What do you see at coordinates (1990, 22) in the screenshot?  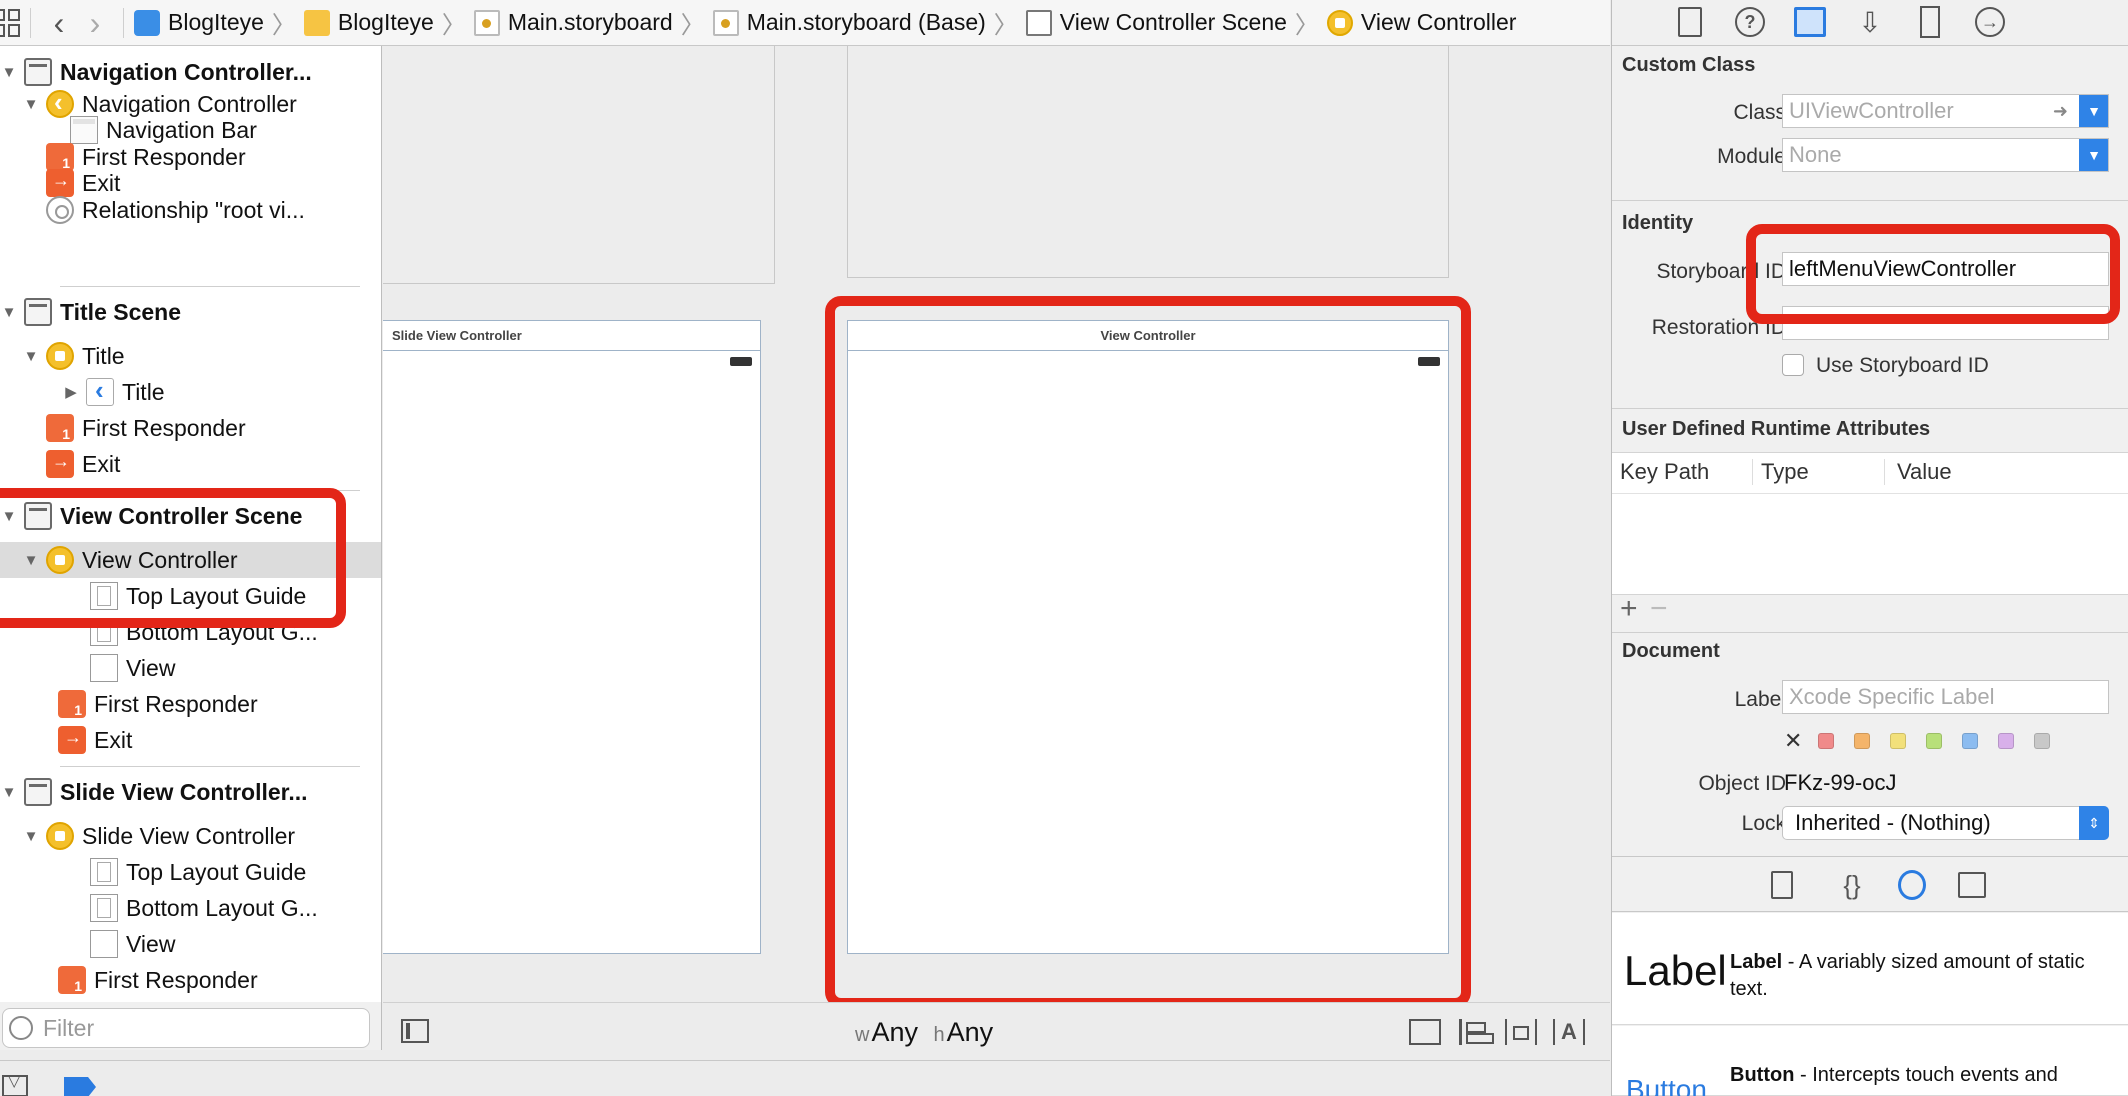 I see `connections-inspector-icon` at bounding box center [1990, 22].